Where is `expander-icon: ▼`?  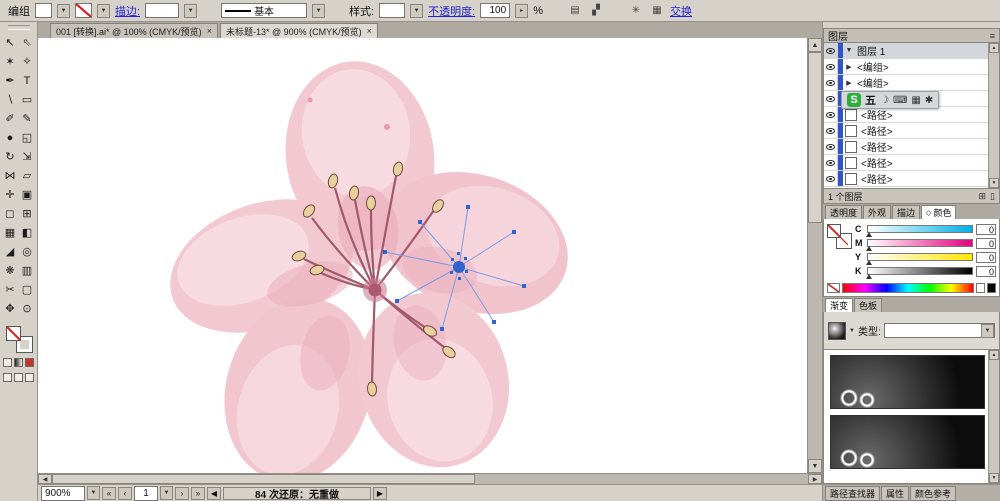 expander-icon: ▼ is located at coordinates (849, 50).